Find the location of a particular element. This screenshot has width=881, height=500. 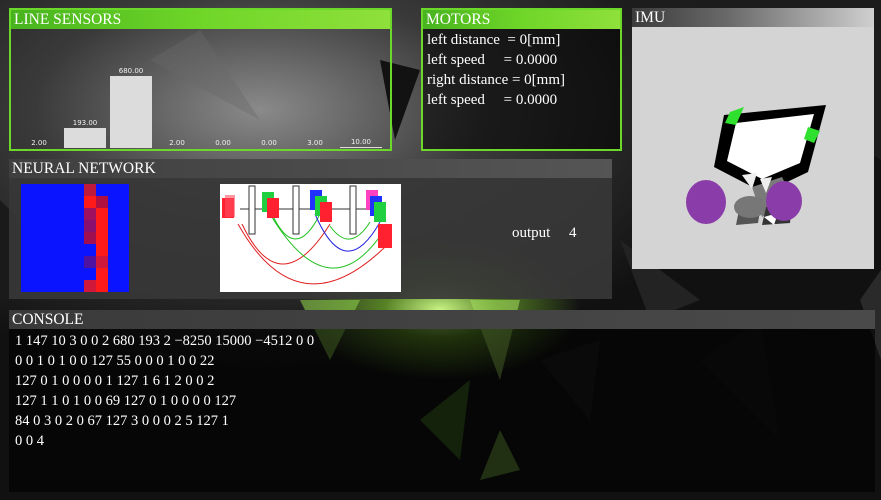

sensor-value-label: 10.00 is located at coordinates (361, 142).